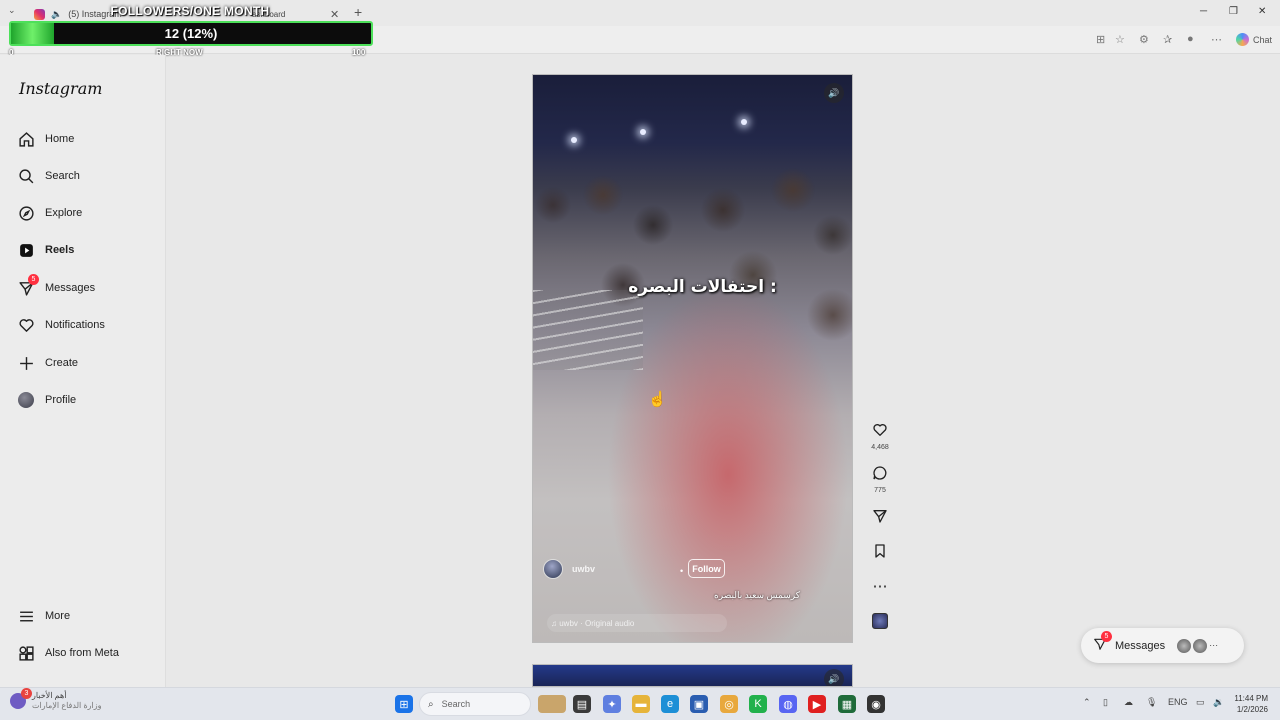 The height and width of the screenshot is (720, 1280). I want to click on followers-progress-bar: 12 (12%), so click(191, 33).